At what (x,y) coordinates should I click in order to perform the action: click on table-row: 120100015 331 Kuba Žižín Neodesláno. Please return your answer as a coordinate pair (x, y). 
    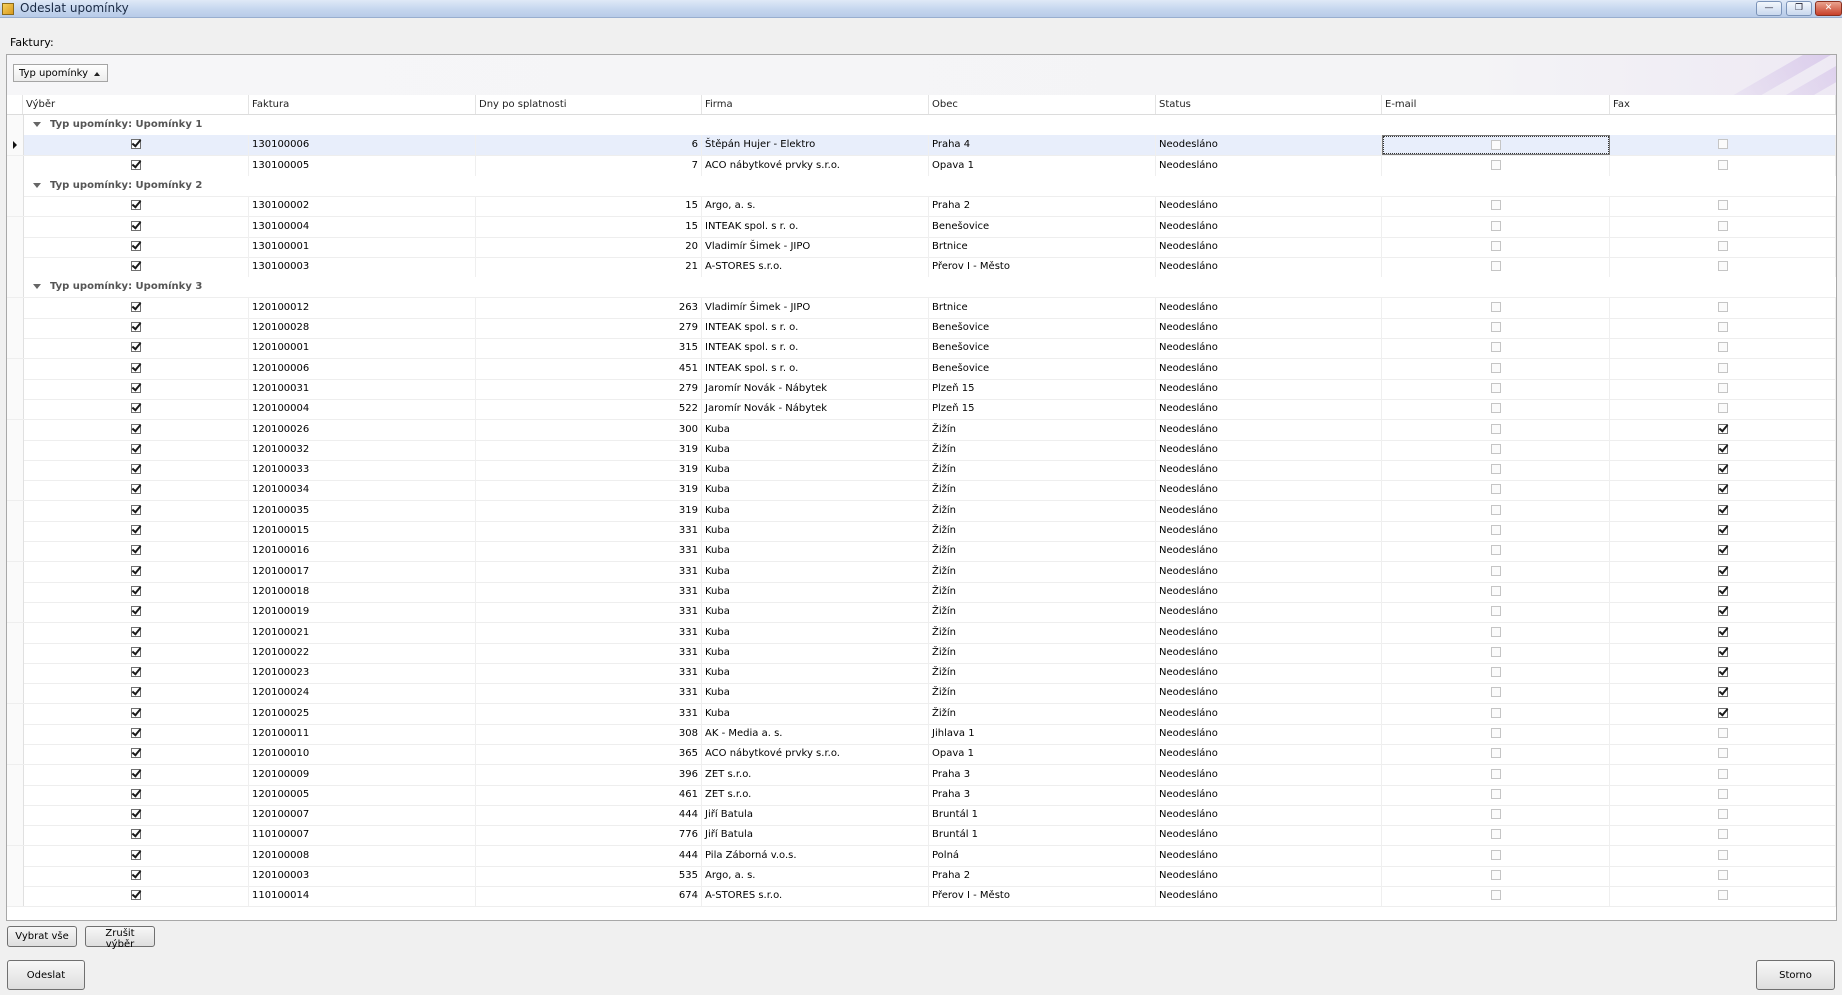
    Looking at the image, I should click on (921, 531).